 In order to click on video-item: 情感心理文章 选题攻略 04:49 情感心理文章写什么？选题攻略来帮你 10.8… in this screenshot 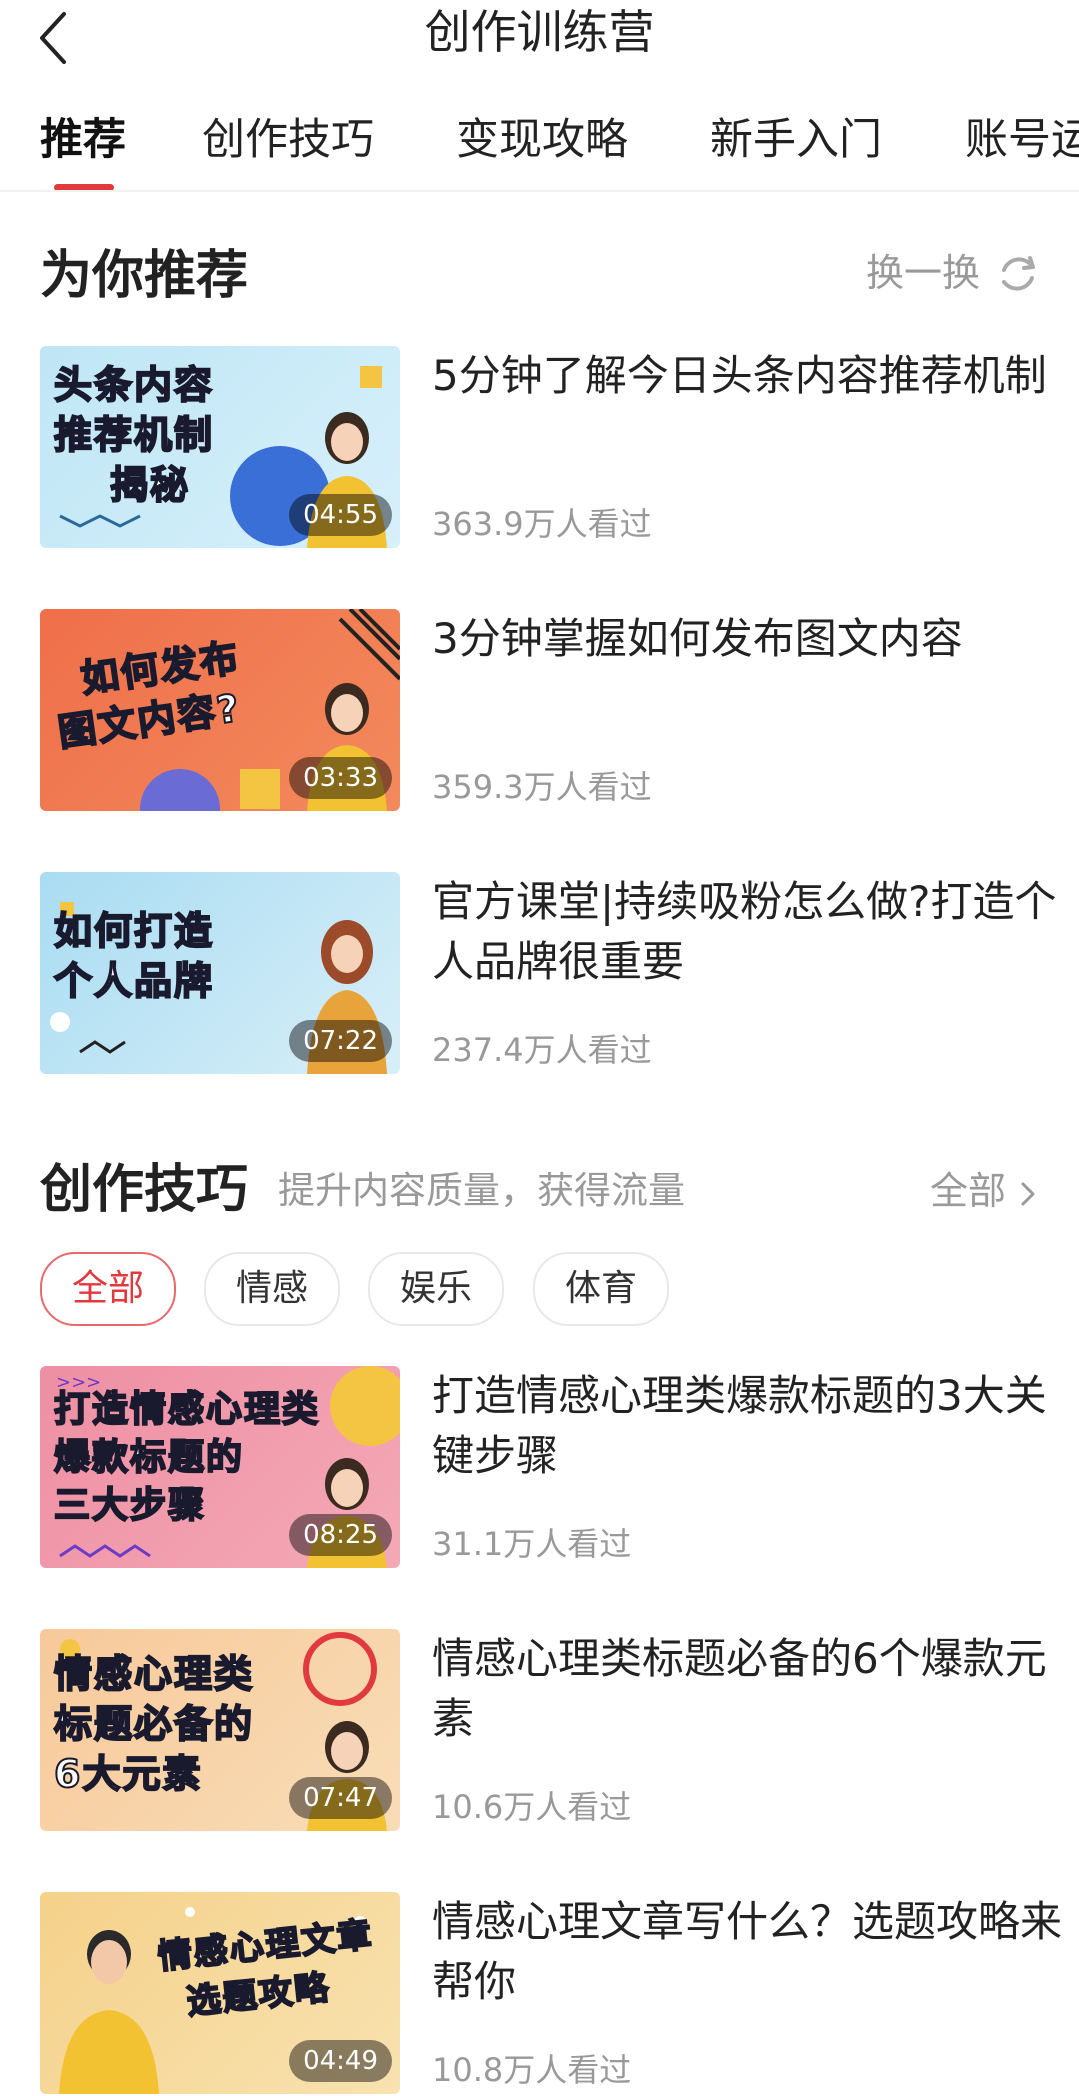, I will do `click(551, 1993)`.